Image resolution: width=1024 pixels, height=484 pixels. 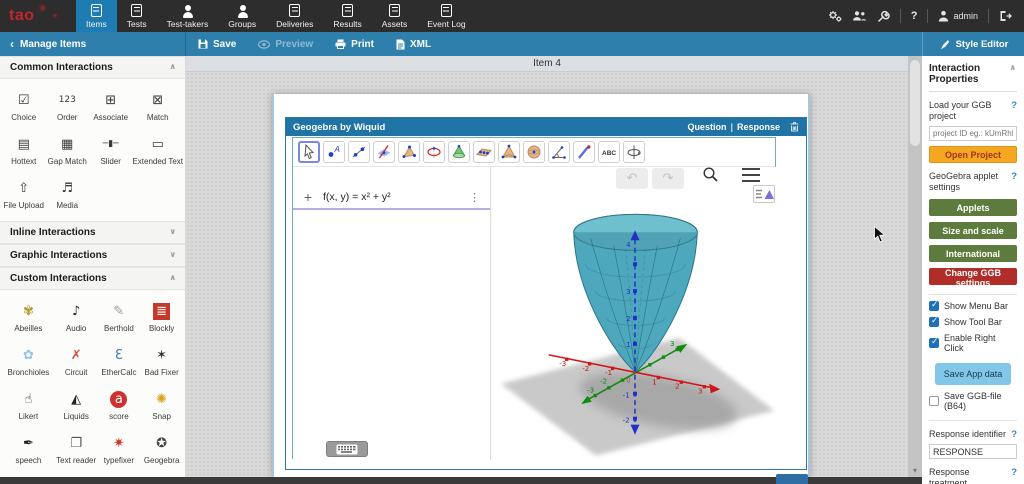 What do you see at coordinates (119, 449) in the screenshot?
I see `interaction-item: ✷ typefixer` at bounding box center [119, 449].